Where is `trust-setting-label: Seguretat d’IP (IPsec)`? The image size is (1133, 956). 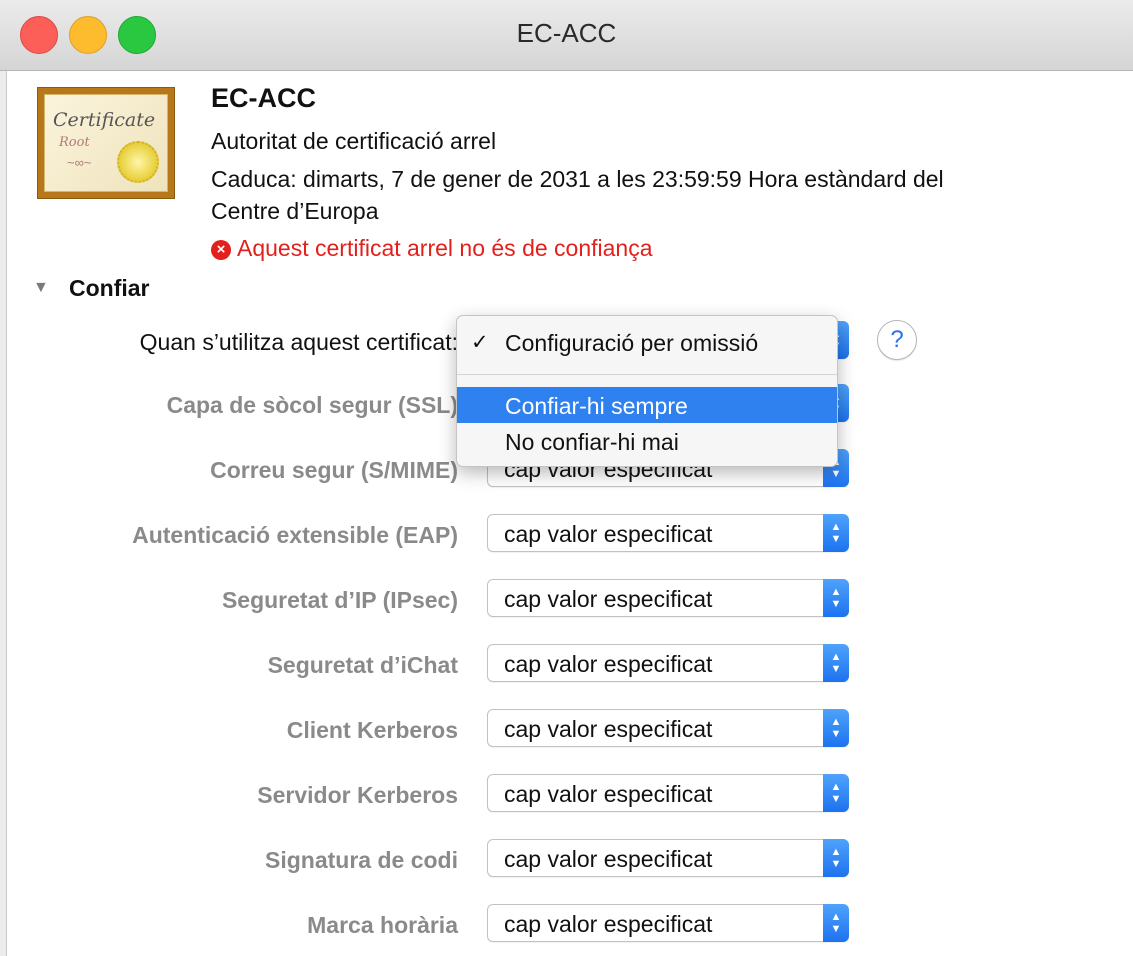
trust-setting-label: Seguretat d’IP (IPsec) is located at coordinates (339, 600).